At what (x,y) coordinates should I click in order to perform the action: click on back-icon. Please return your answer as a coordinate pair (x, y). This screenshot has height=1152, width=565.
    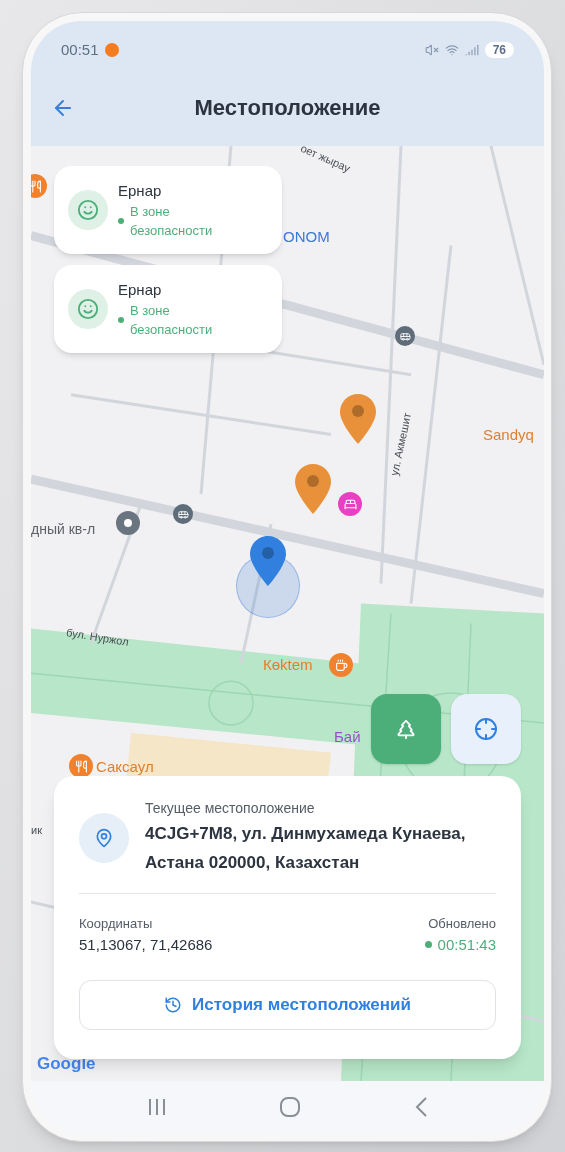
    Looking at the image, I should click on (420, 1107).